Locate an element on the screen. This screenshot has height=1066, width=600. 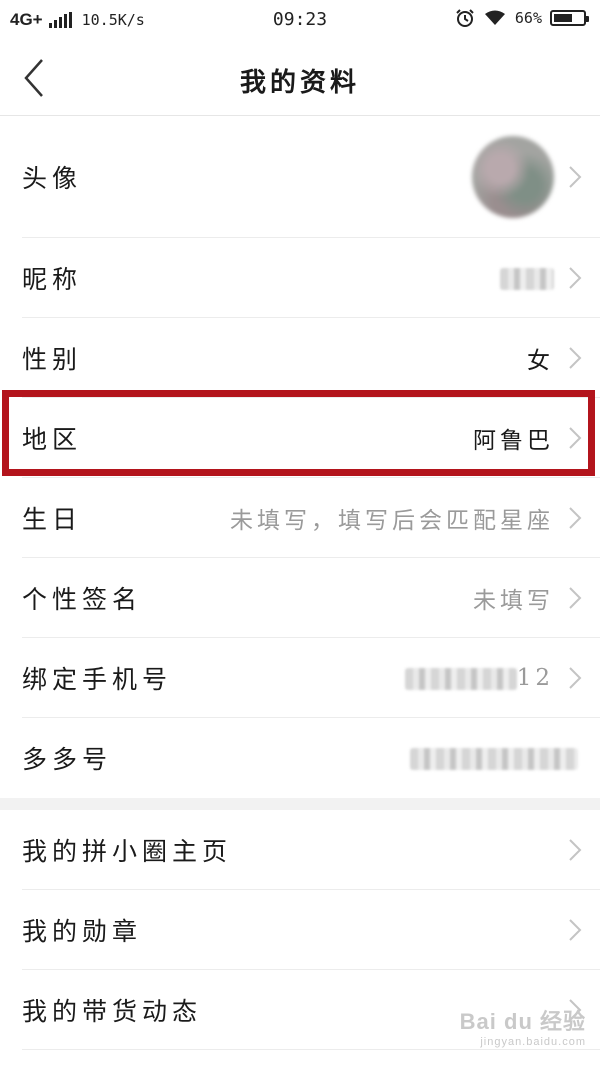
row-region: 地区 阿鲁巴 is located at coordinates (311, 438).